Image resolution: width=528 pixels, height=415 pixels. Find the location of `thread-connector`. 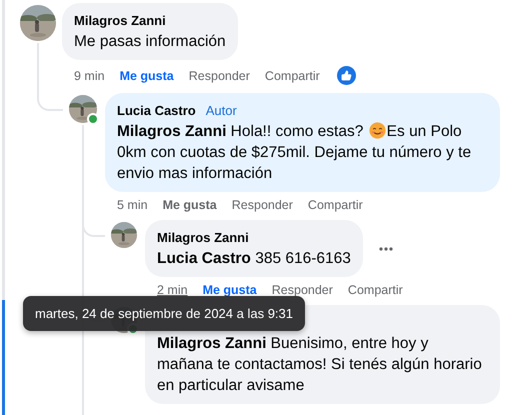

thread-connector is located at coordinates (50, 102).